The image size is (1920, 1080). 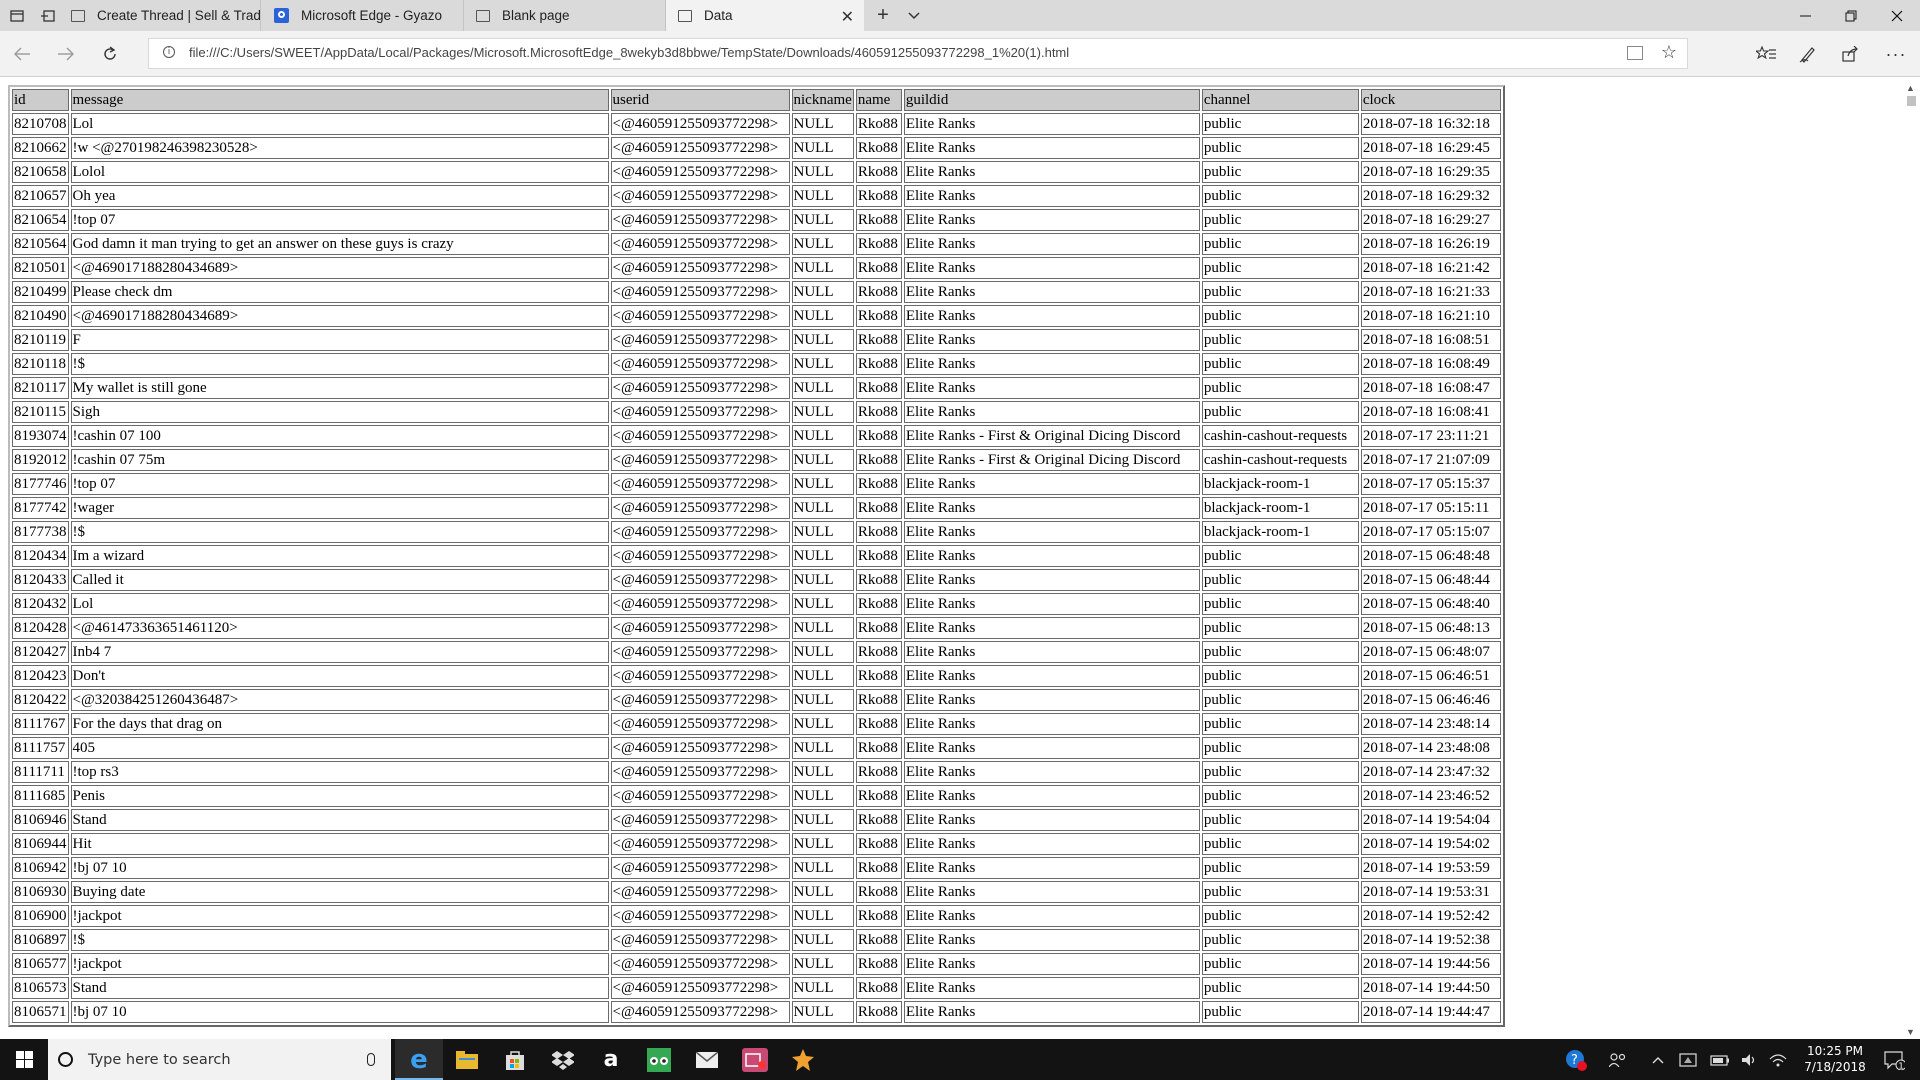 What do you see at coordinates (1910, 88) in the screenshot?
I see `scroll-up-arrow-icon: ▲` at bounding box center [1910, 88].